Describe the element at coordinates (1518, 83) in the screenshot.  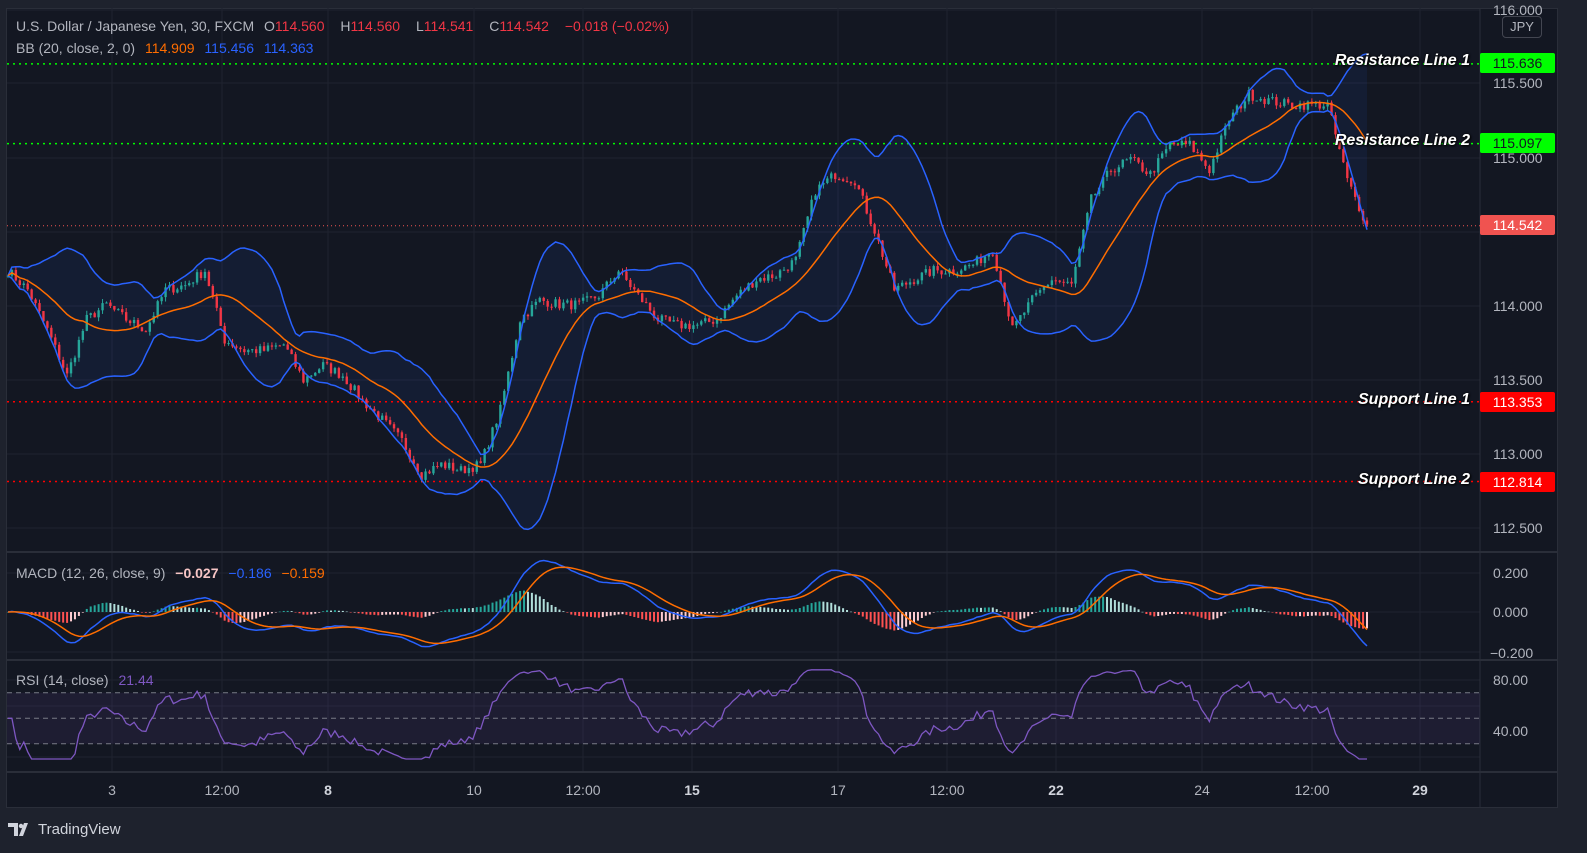
I see `price-tick: 115.500` at that location.